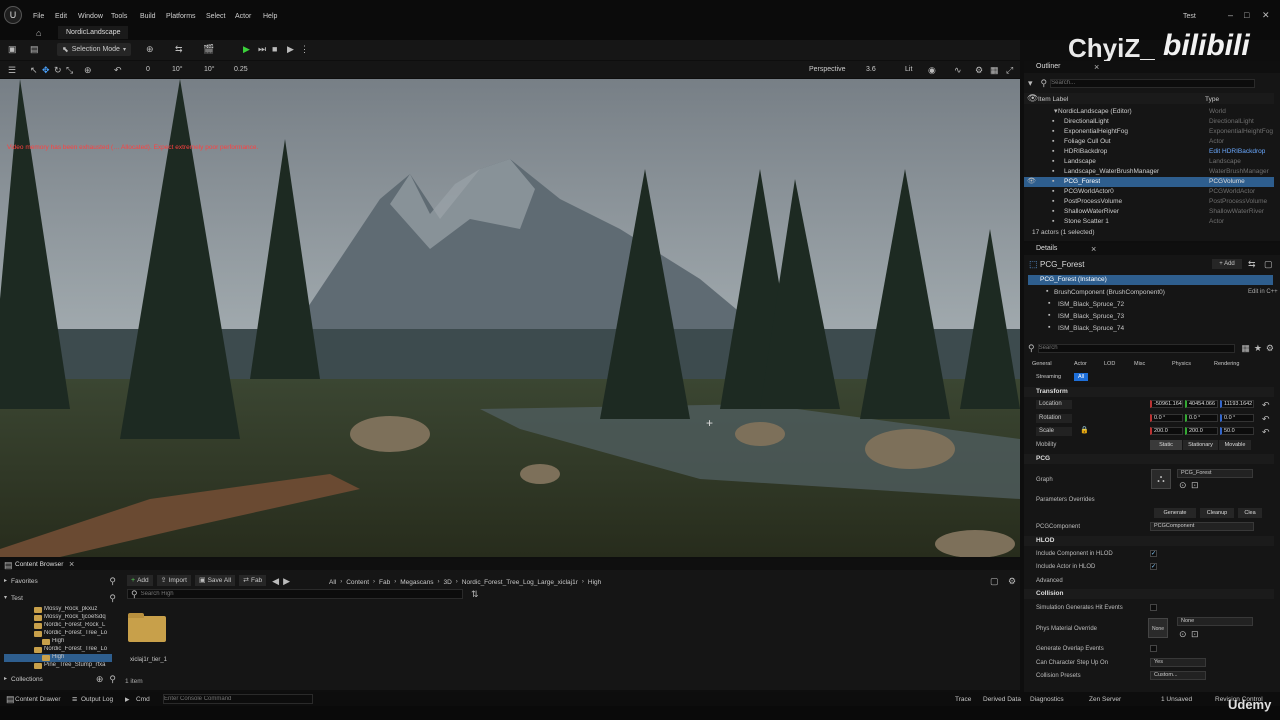  I want to click on blueprint-icon: ⇆, so click(179, 49).